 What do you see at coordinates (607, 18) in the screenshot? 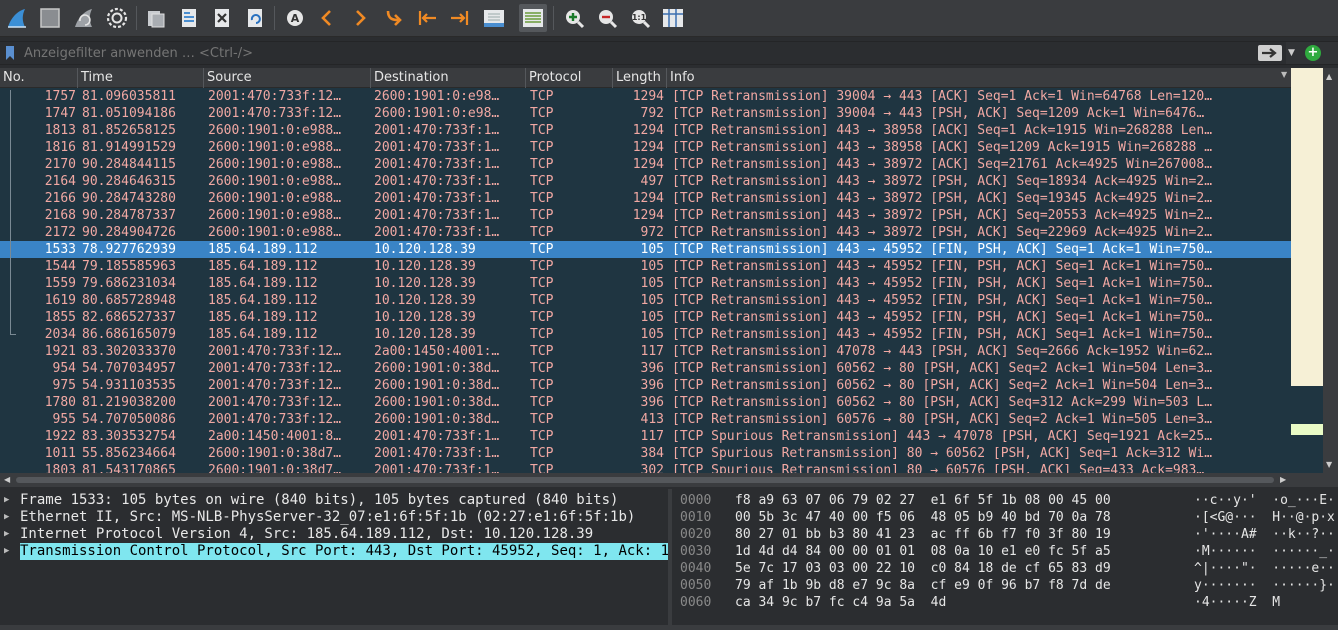
I see `zoom-out-icon` at bounding box center [607, 18].